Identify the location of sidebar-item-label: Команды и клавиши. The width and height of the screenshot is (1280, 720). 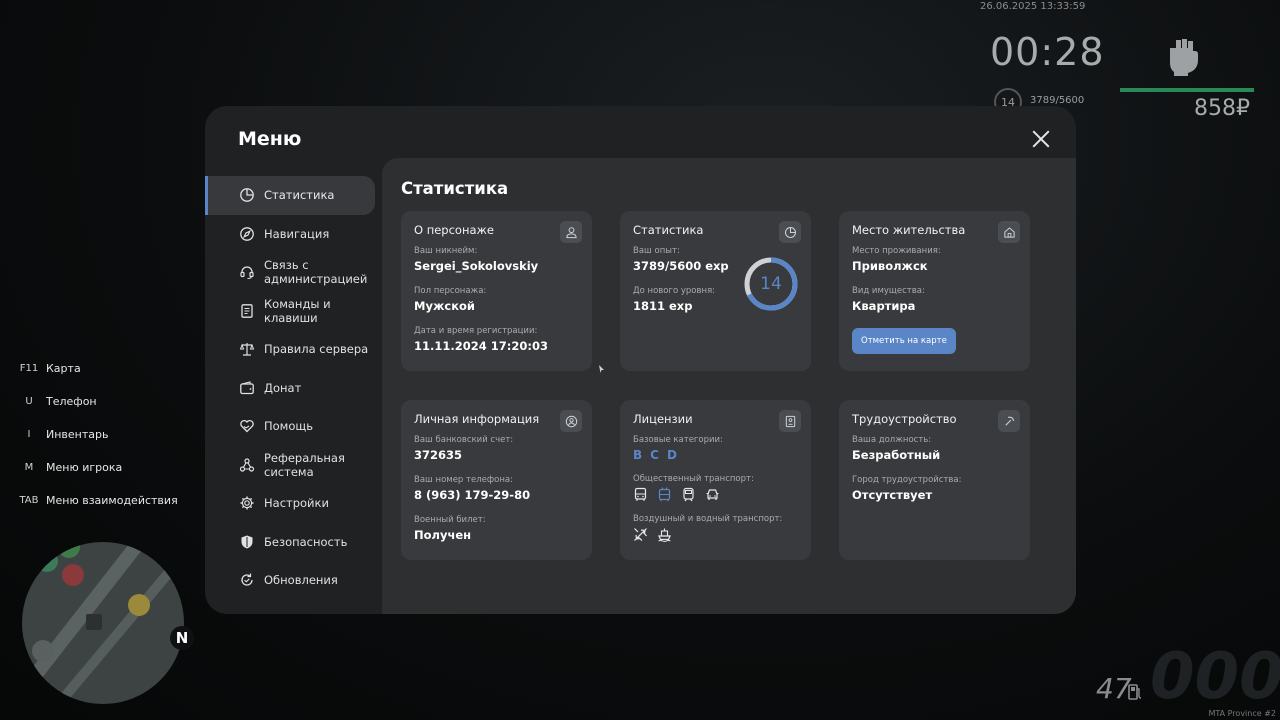
(297, 310).